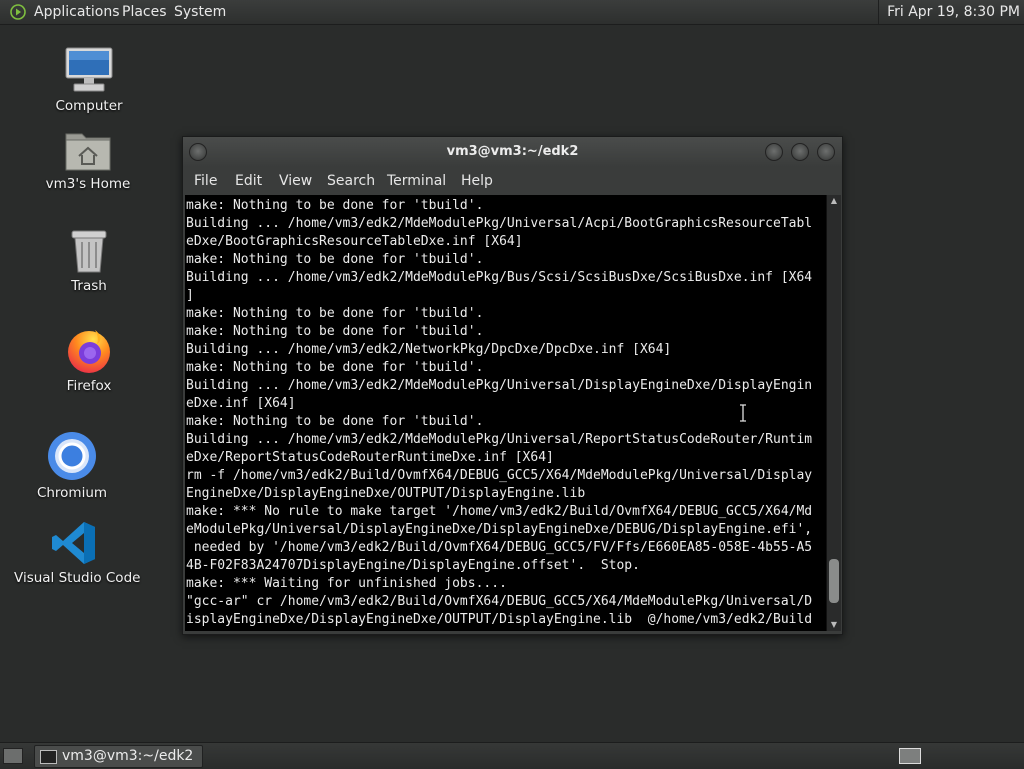 The width and height of the screenshot is (1024, 769). I want to click on home-folder-icon, so click(88, 152).